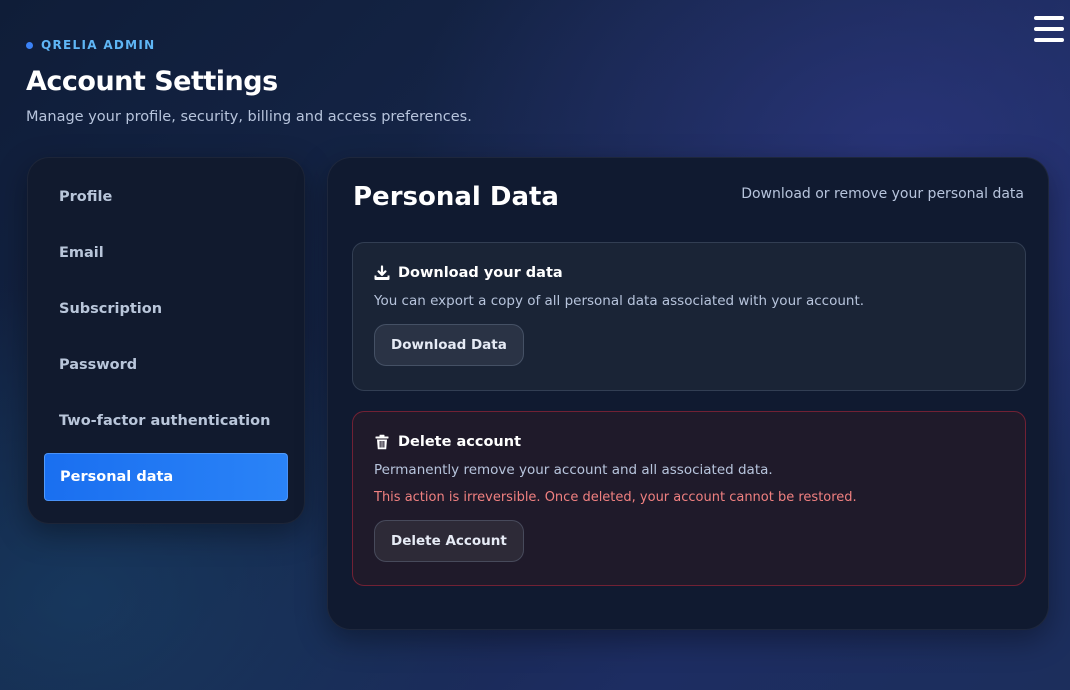 The image size is (1070, 690). Describe the element at coordinates (166, 421) in the screenshot. I see `sidebar-item-two-factor: Two-factor authentication` at that location.